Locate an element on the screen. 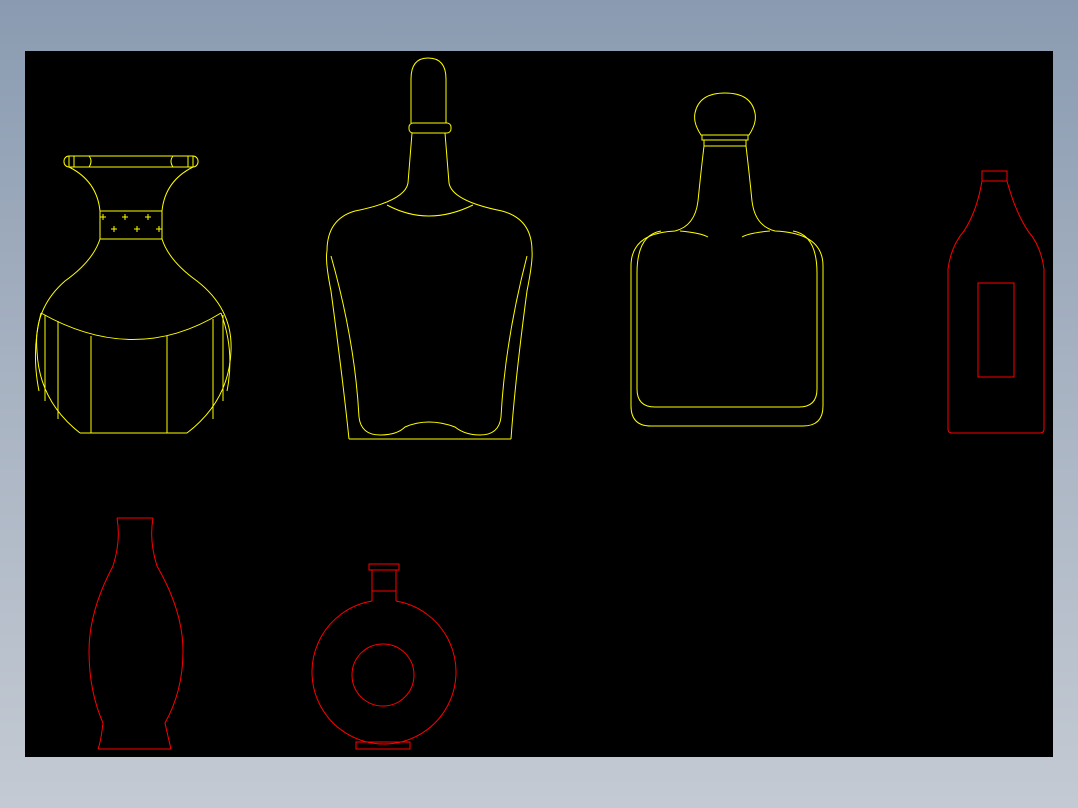 The height and width of the screenshot is (808, 1078). round-flask is located at coordinates (384, 656).